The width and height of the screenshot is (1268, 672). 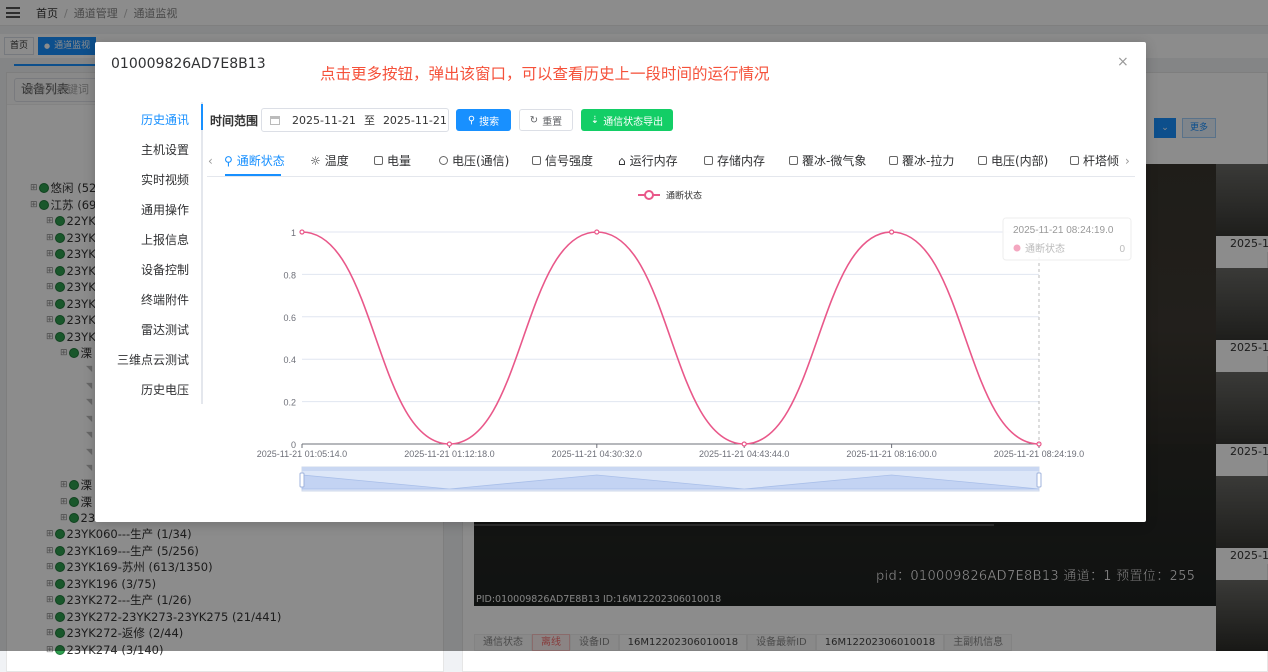 What do you see at coordinates (569, 161) in the screenshot?
I see `tab-label: 信号强度` at bounding box center [569, 161].